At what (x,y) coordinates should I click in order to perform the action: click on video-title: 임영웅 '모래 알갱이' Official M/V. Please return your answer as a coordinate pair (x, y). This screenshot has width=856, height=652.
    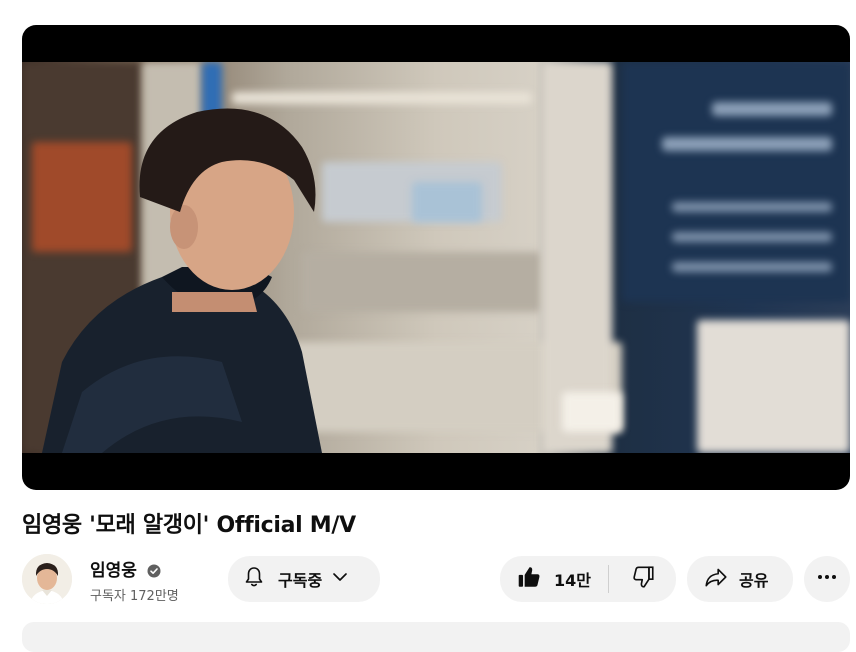
    Looking at the image, I should click on (189, 525).